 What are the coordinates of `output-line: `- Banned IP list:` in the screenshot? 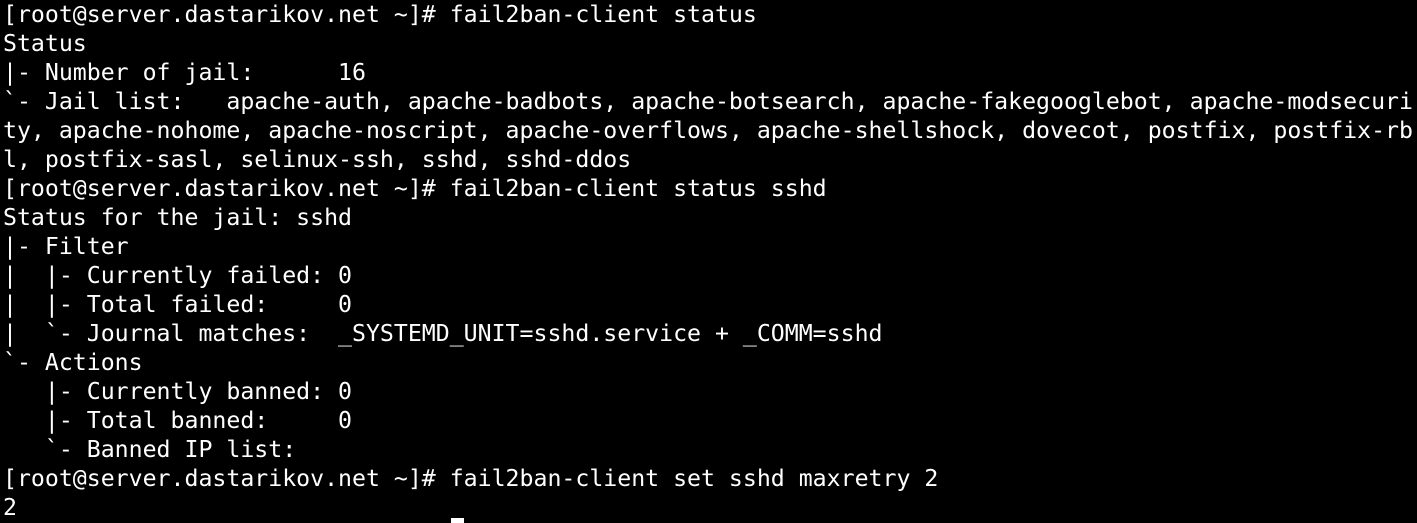 It's located at (150, 449).